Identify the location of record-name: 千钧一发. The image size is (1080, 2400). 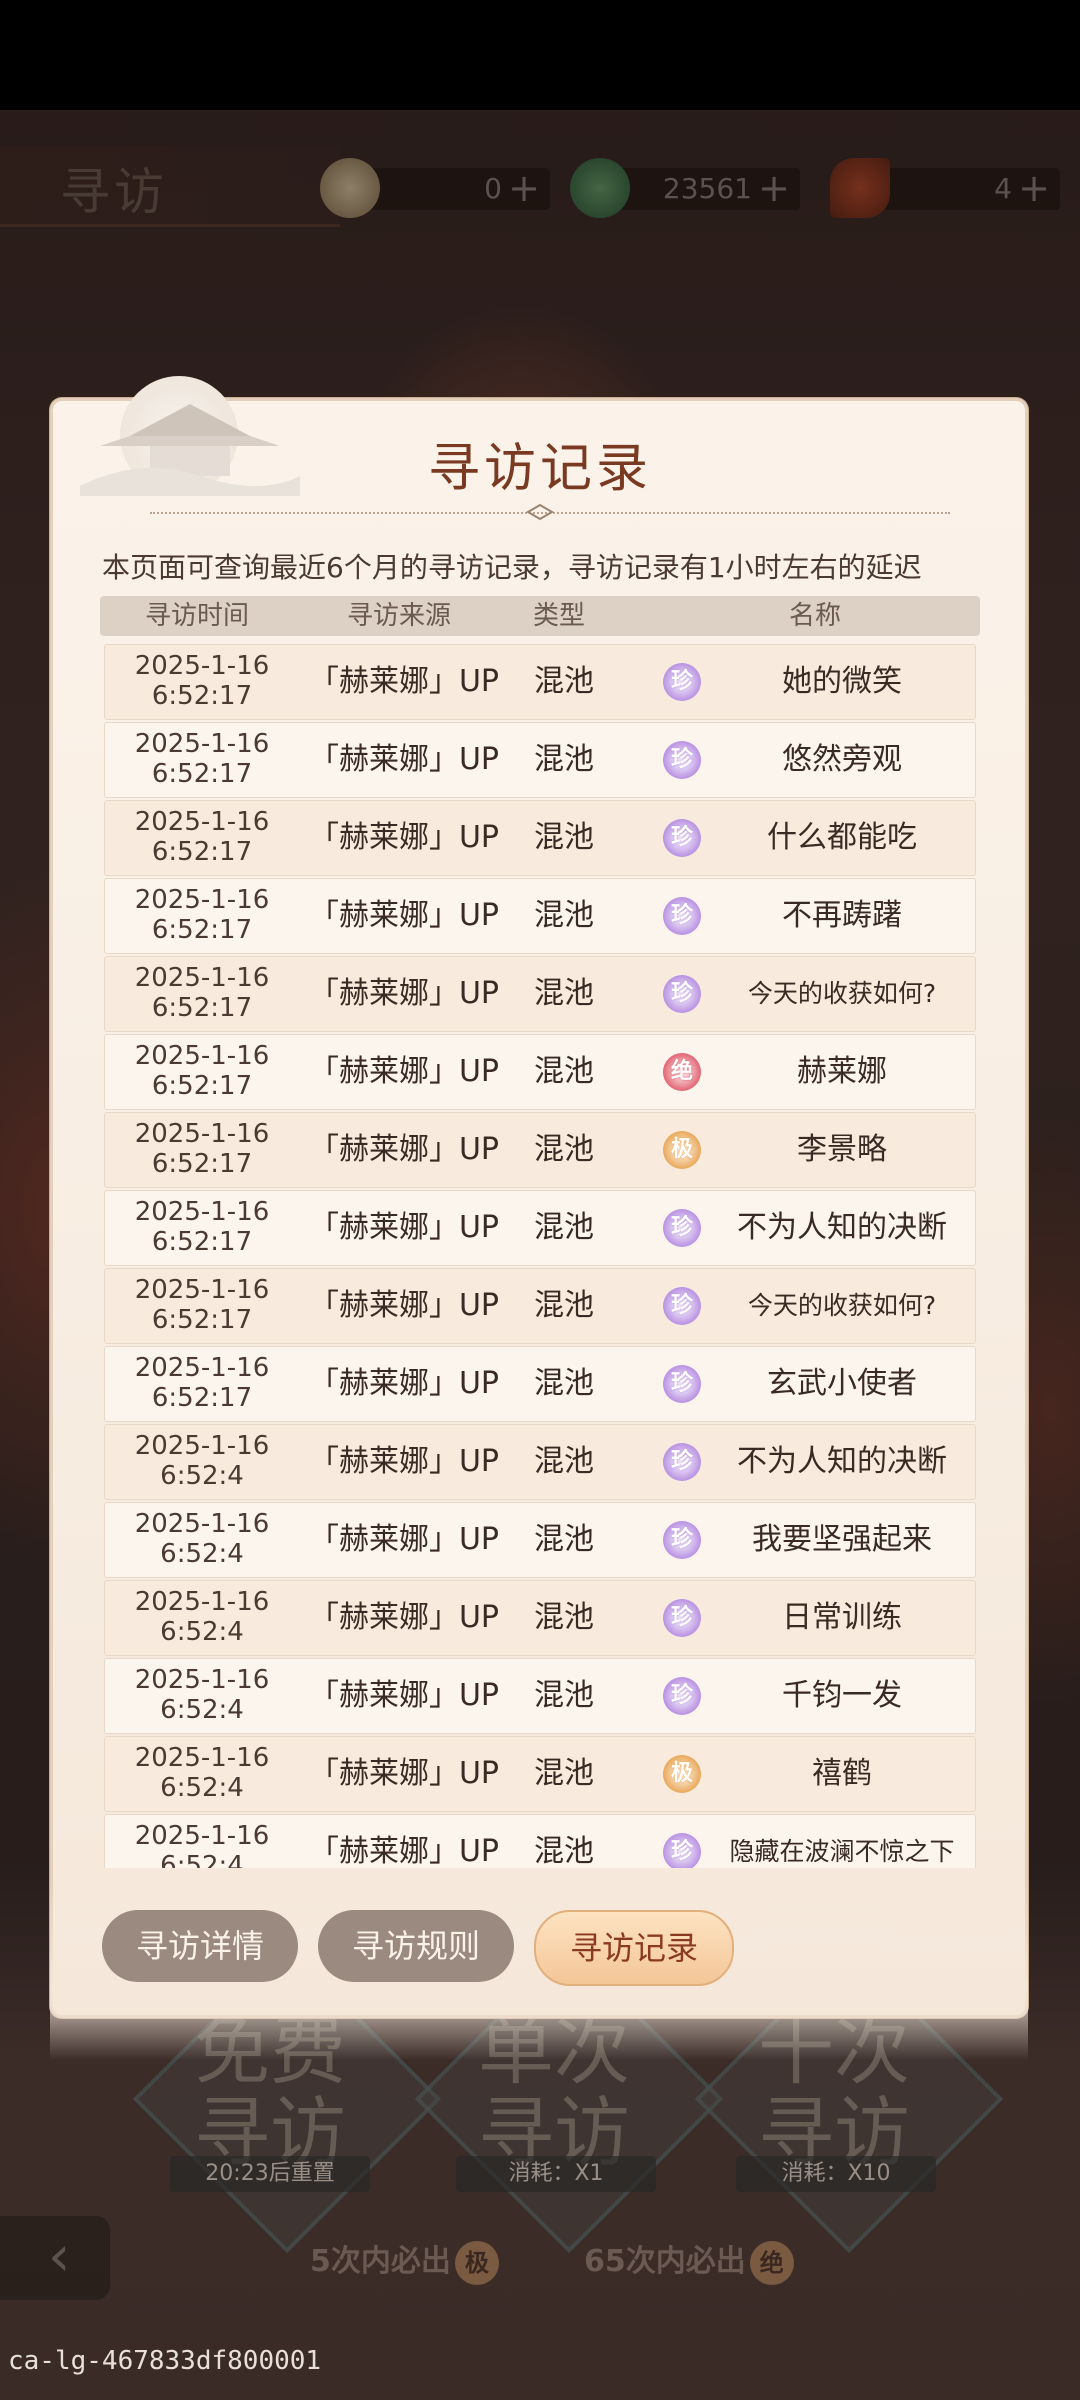
(842, 1695).